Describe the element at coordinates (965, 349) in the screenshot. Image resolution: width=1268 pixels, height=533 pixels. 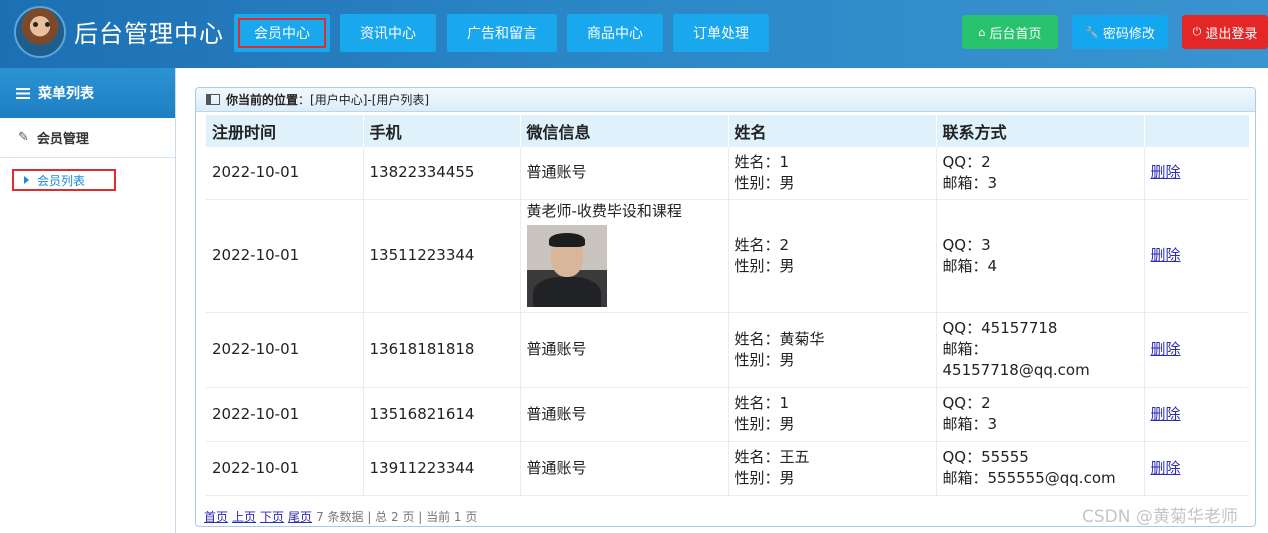
I see `email-line: 邮箱：` at that location.